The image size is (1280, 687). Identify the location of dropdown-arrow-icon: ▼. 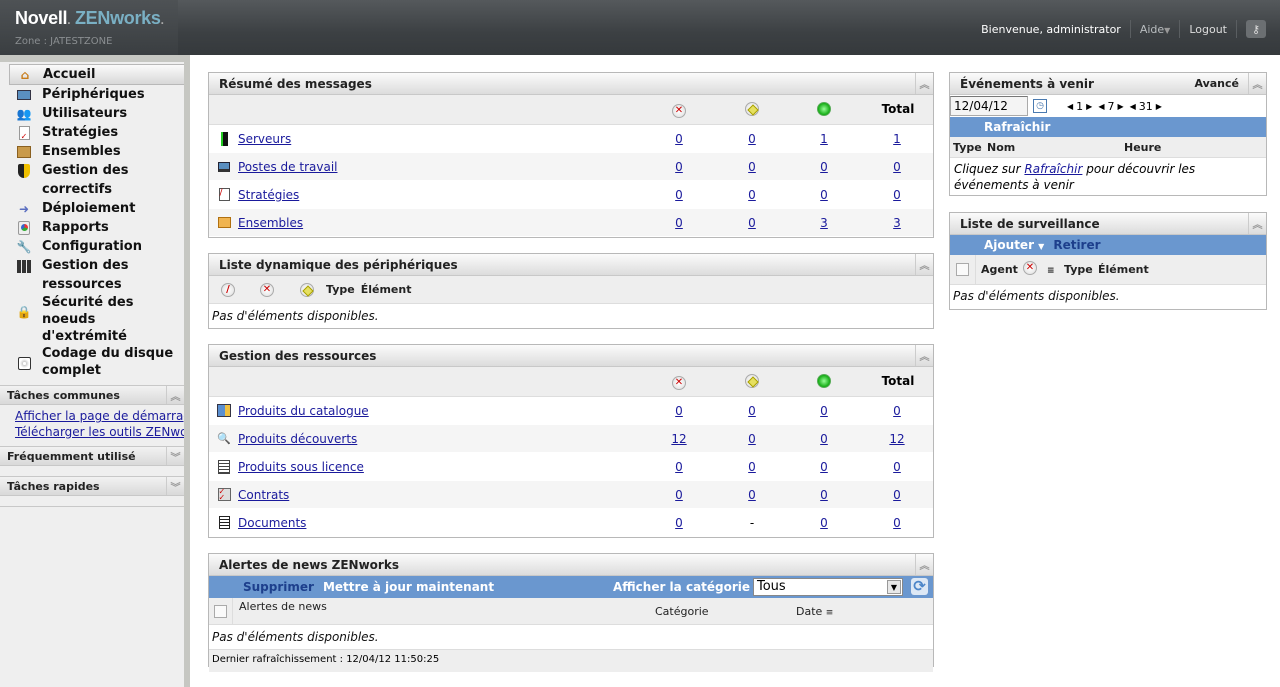
(894, 587).